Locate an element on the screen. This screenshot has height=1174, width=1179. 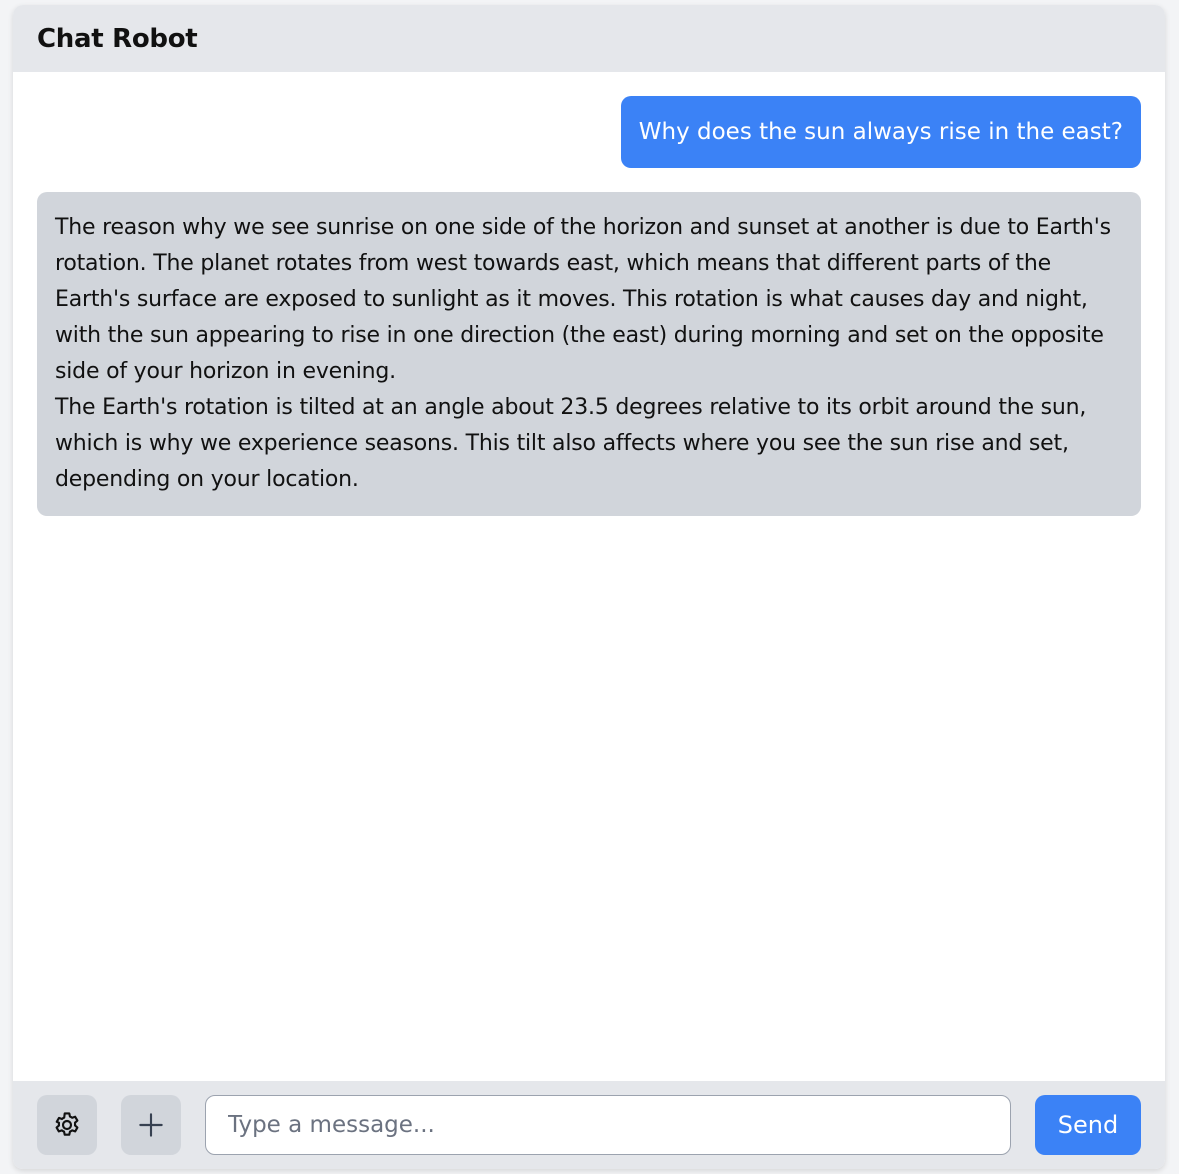
settings-button is located at coordinates (67, 1125).